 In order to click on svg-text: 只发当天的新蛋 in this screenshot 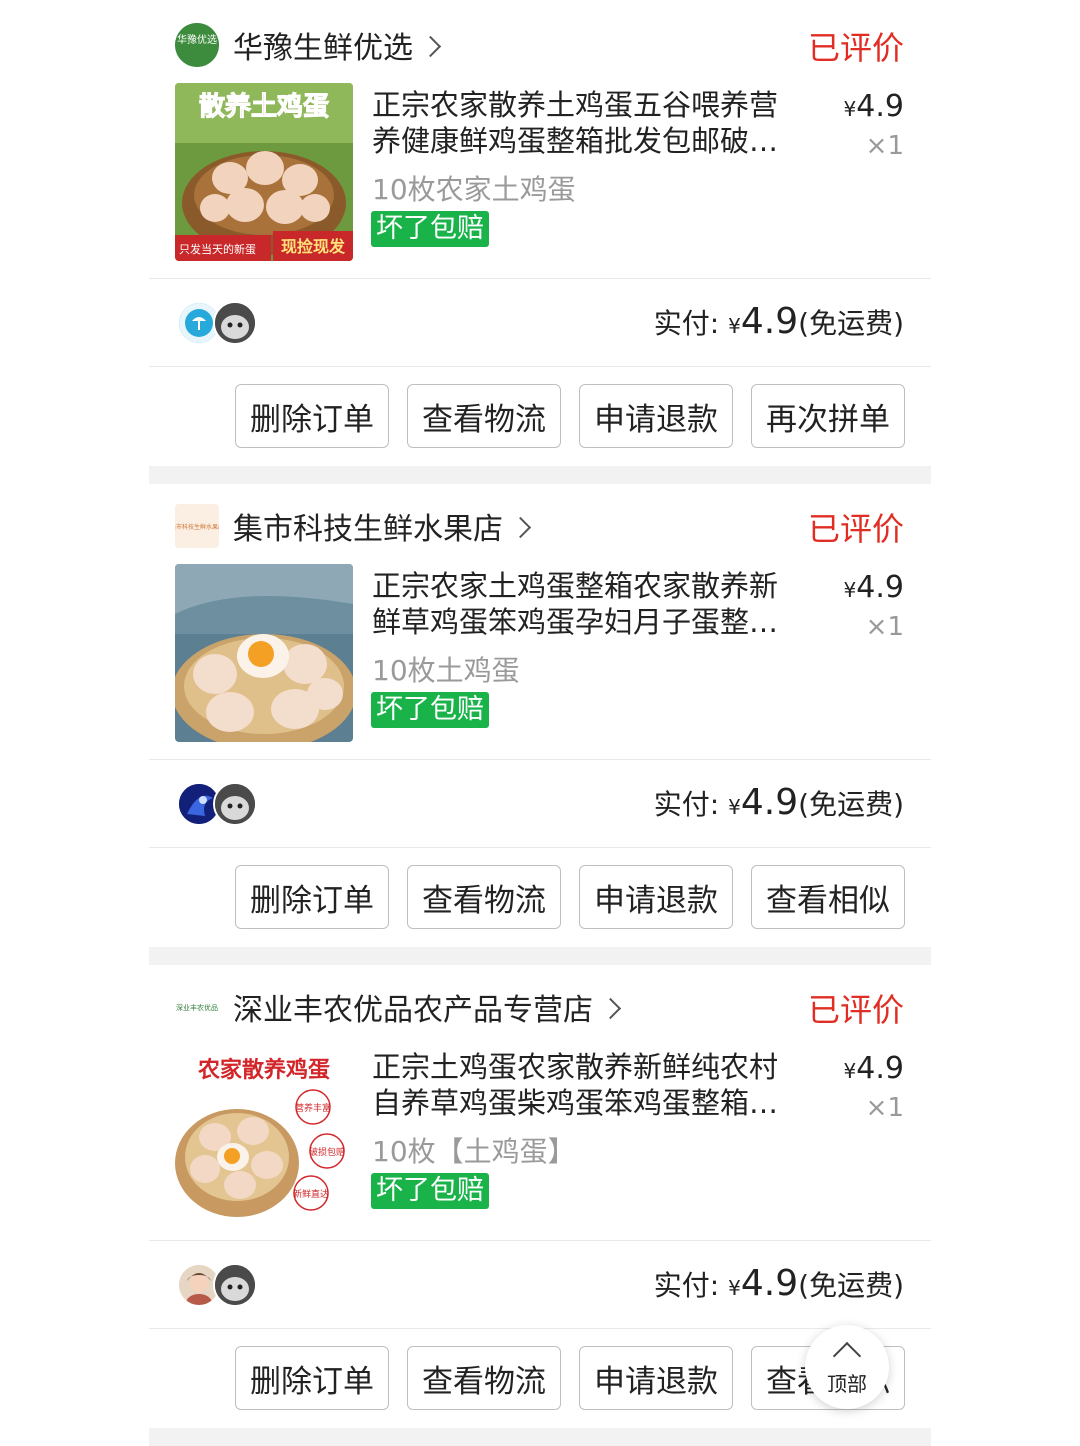, I will do `click(217, 249)`.